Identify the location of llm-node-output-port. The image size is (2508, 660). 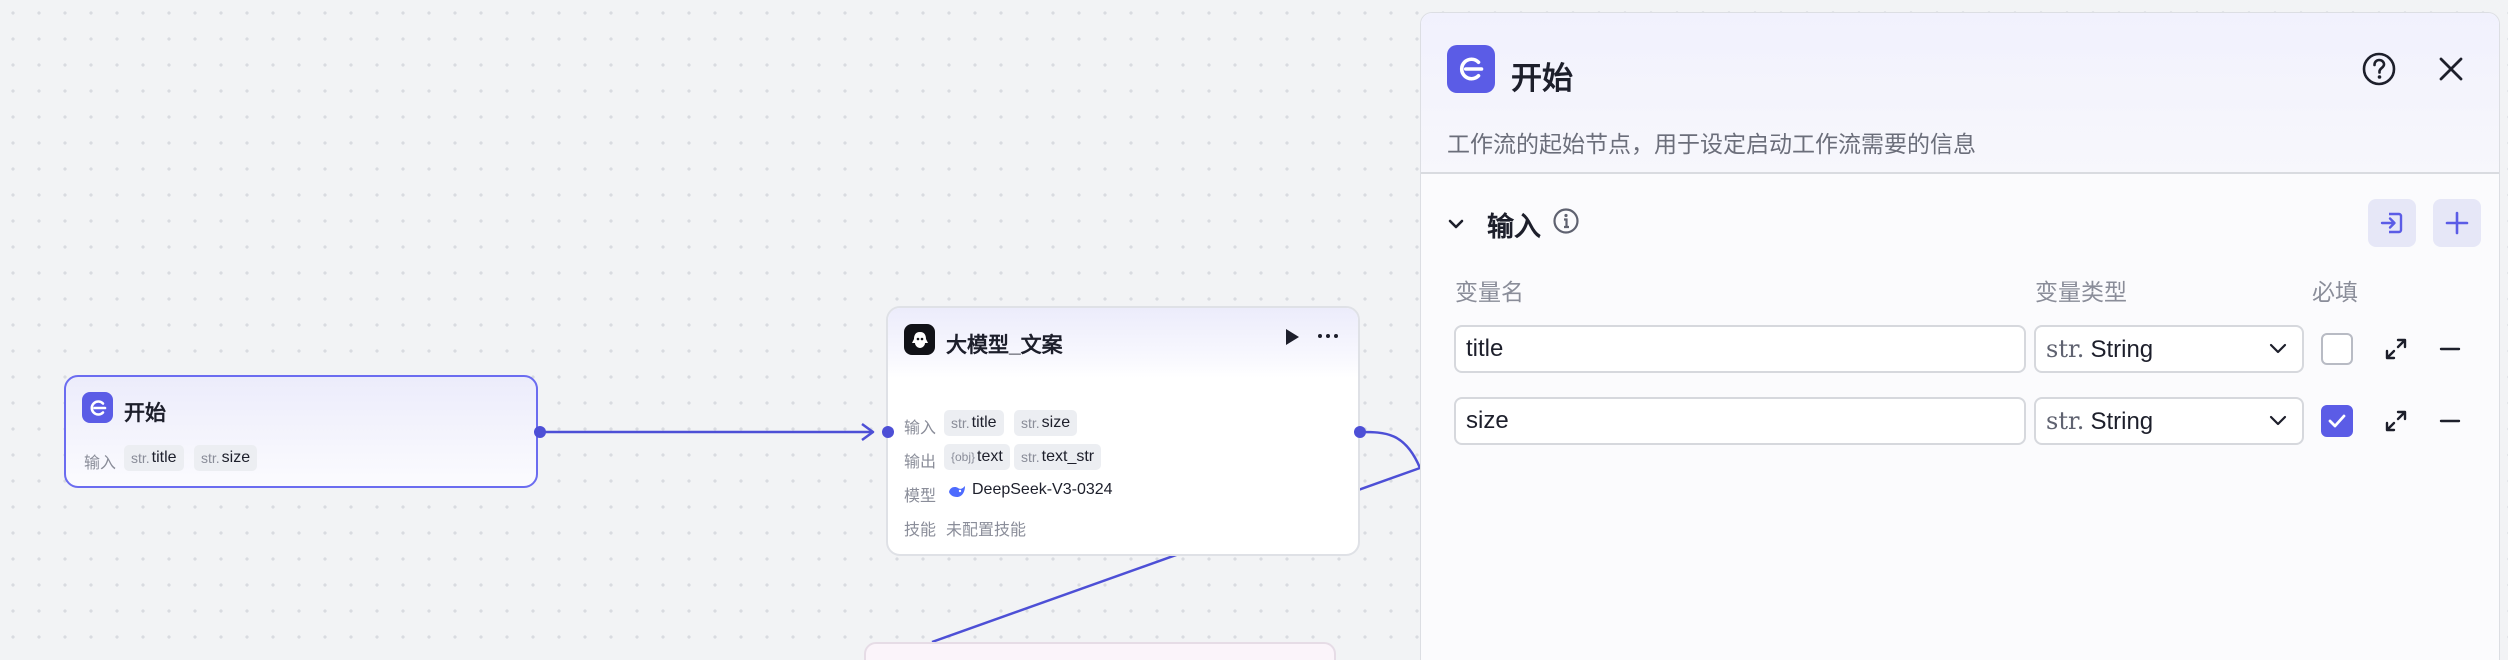
(1360, 432).